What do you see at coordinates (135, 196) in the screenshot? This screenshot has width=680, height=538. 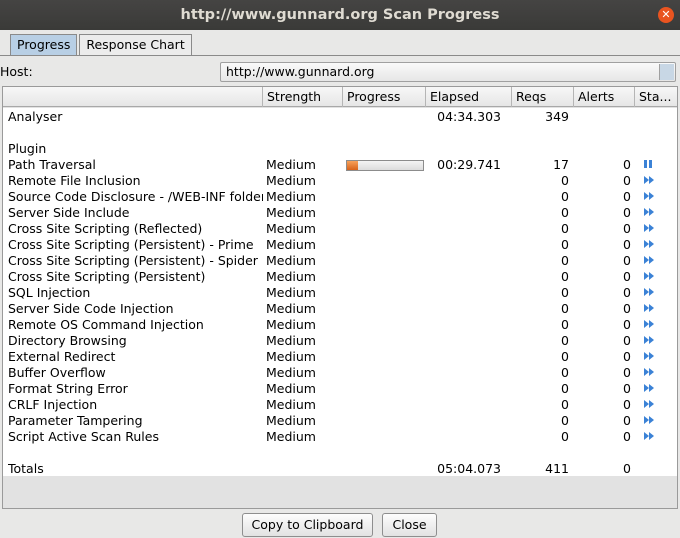 I see `plugin-name: Source Code Disclosure - /WEB-INF folder` at bounding box center [135, 196].